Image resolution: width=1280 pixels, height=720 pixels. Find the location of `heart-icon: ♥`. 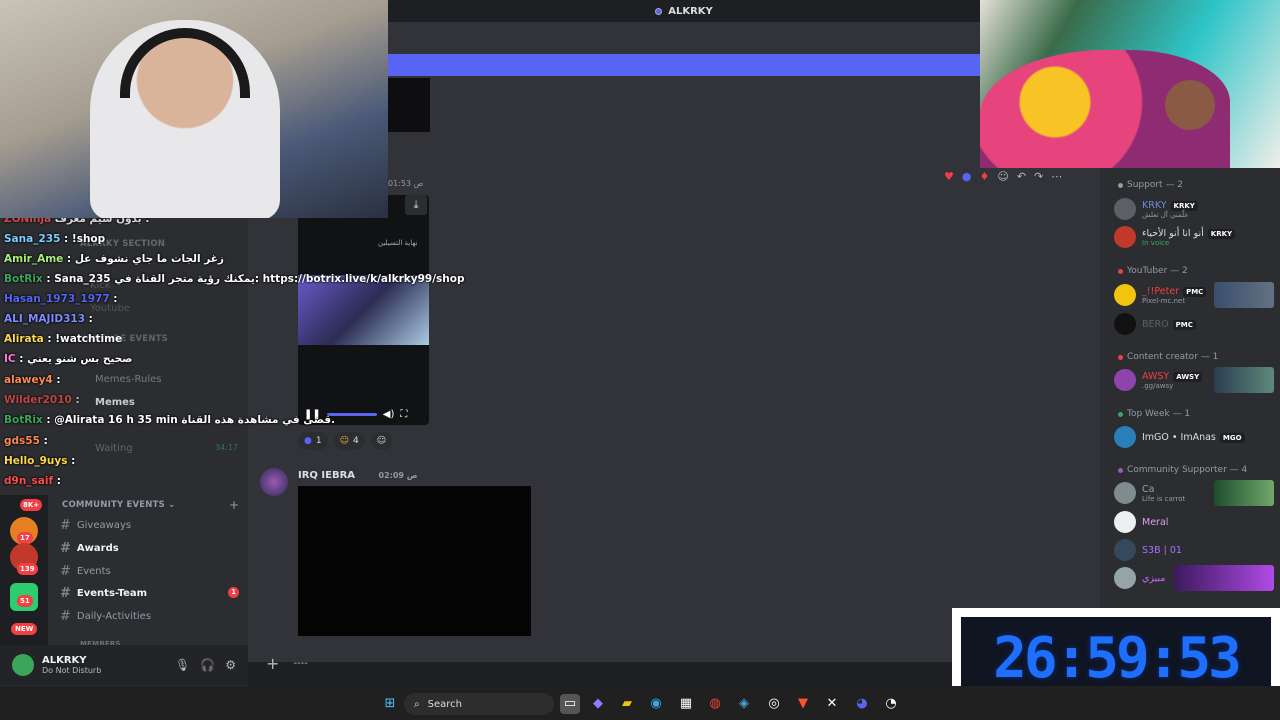

heart-icon: ♥ is located at coordinates (949, 176).